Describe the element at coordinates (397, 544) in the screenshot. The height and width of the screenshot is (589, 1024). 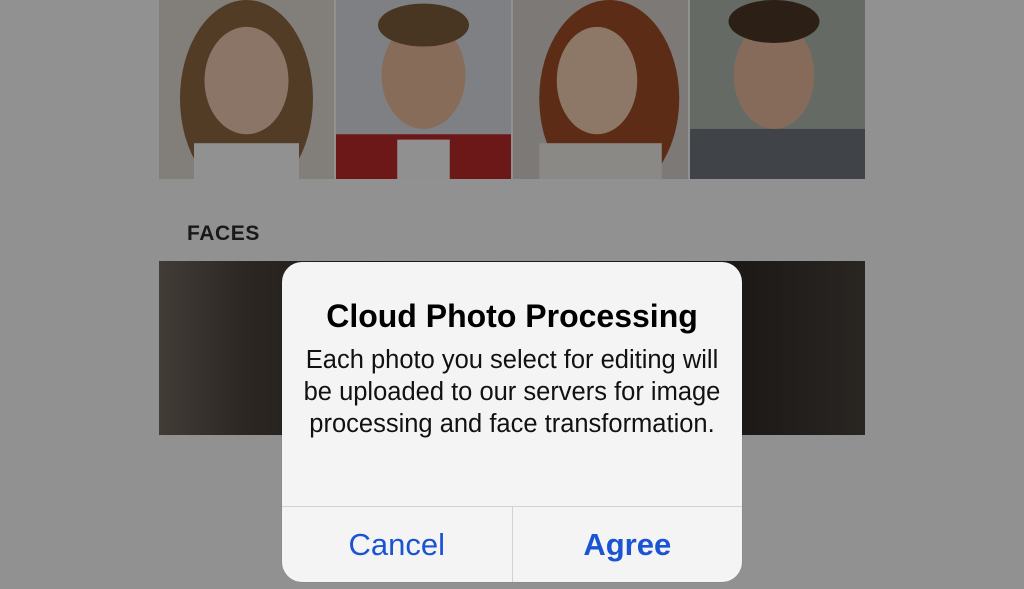
I see `cancel-button: Cancel` at that location.